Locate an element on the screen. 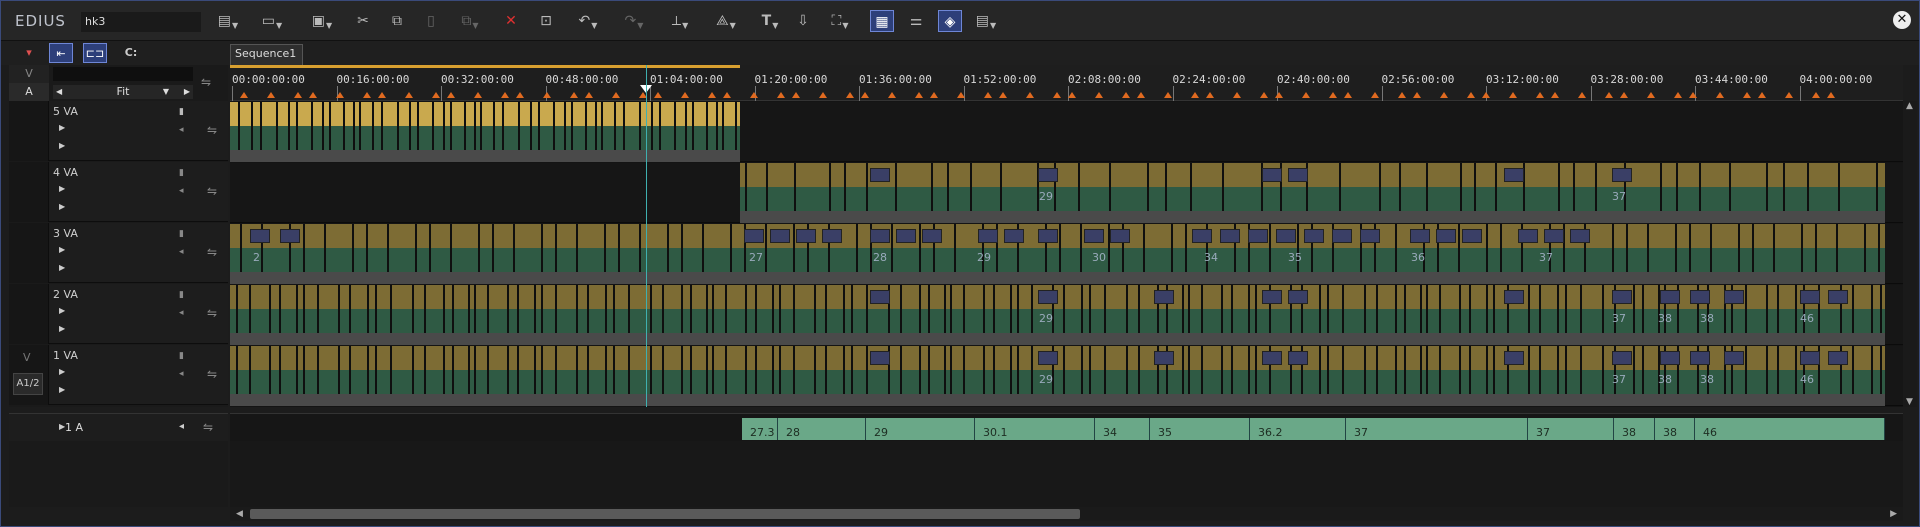  insert-mode-icon: ⇤ is located at coordinates (61, 53).